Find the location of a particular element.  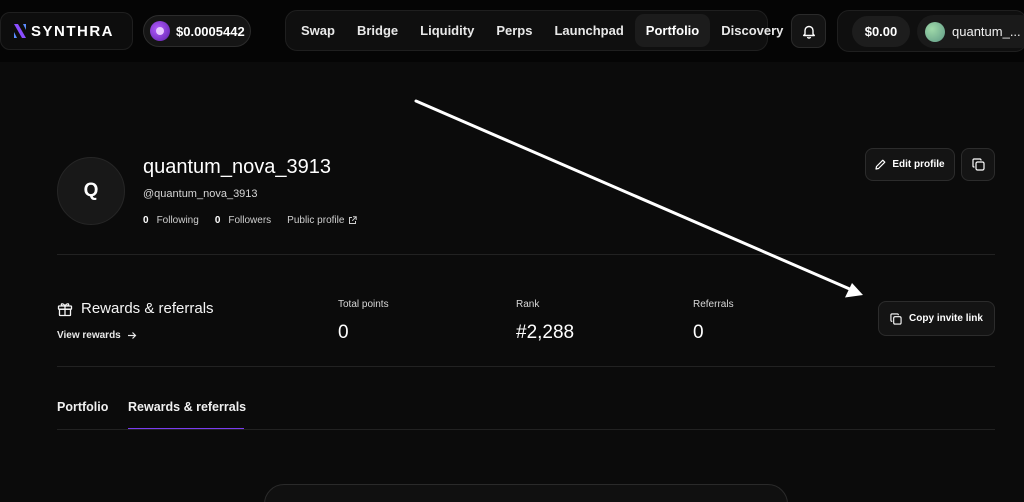

arrow-right-icon is located at coordinates (132, 335).